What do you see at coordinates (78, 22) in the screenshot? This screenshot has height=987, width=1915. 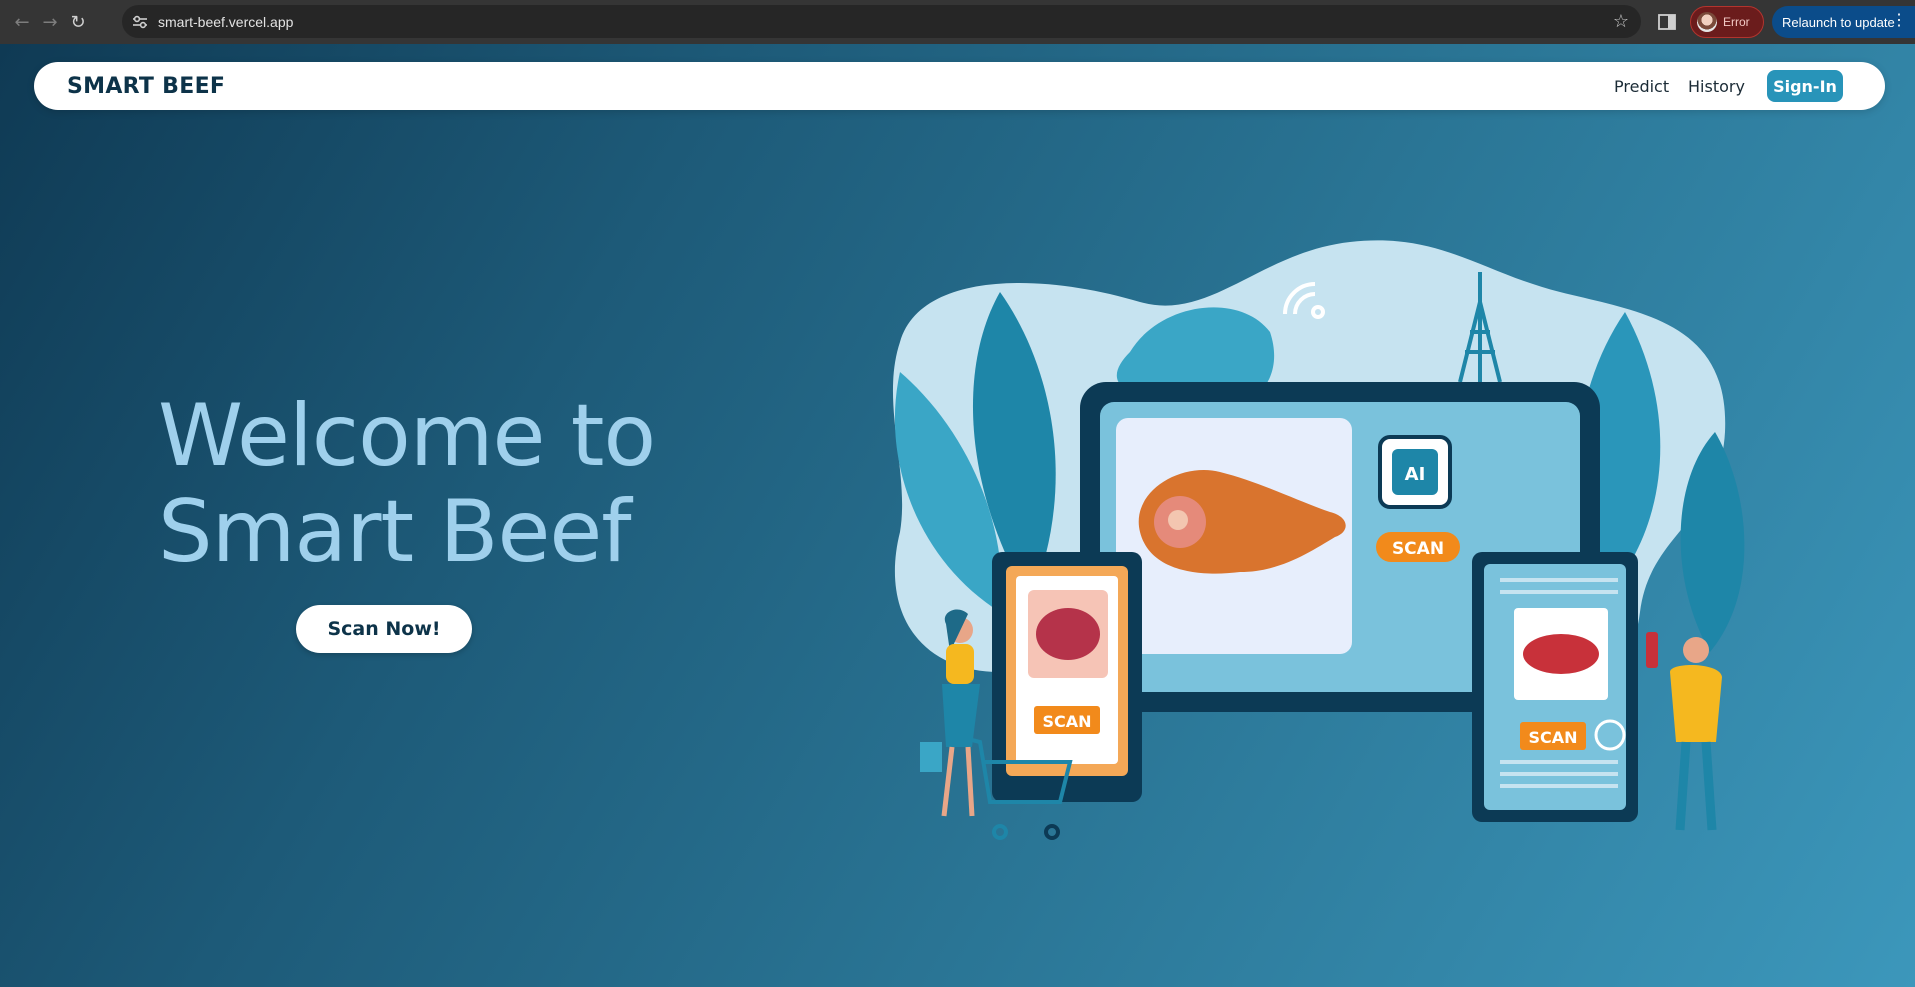 I see `reload-icon: ↻` at bounding box center [78, 22].